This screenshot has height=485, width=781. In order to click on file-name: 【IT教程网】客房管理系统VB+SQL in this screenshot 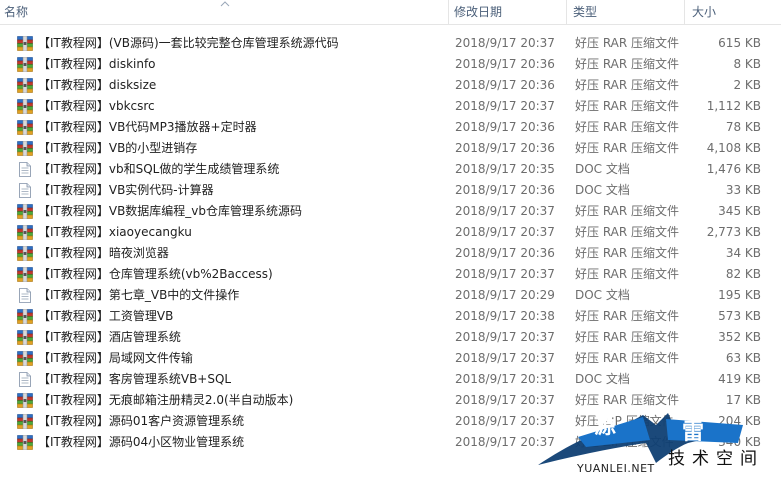, I will do `click(135, 379)`.